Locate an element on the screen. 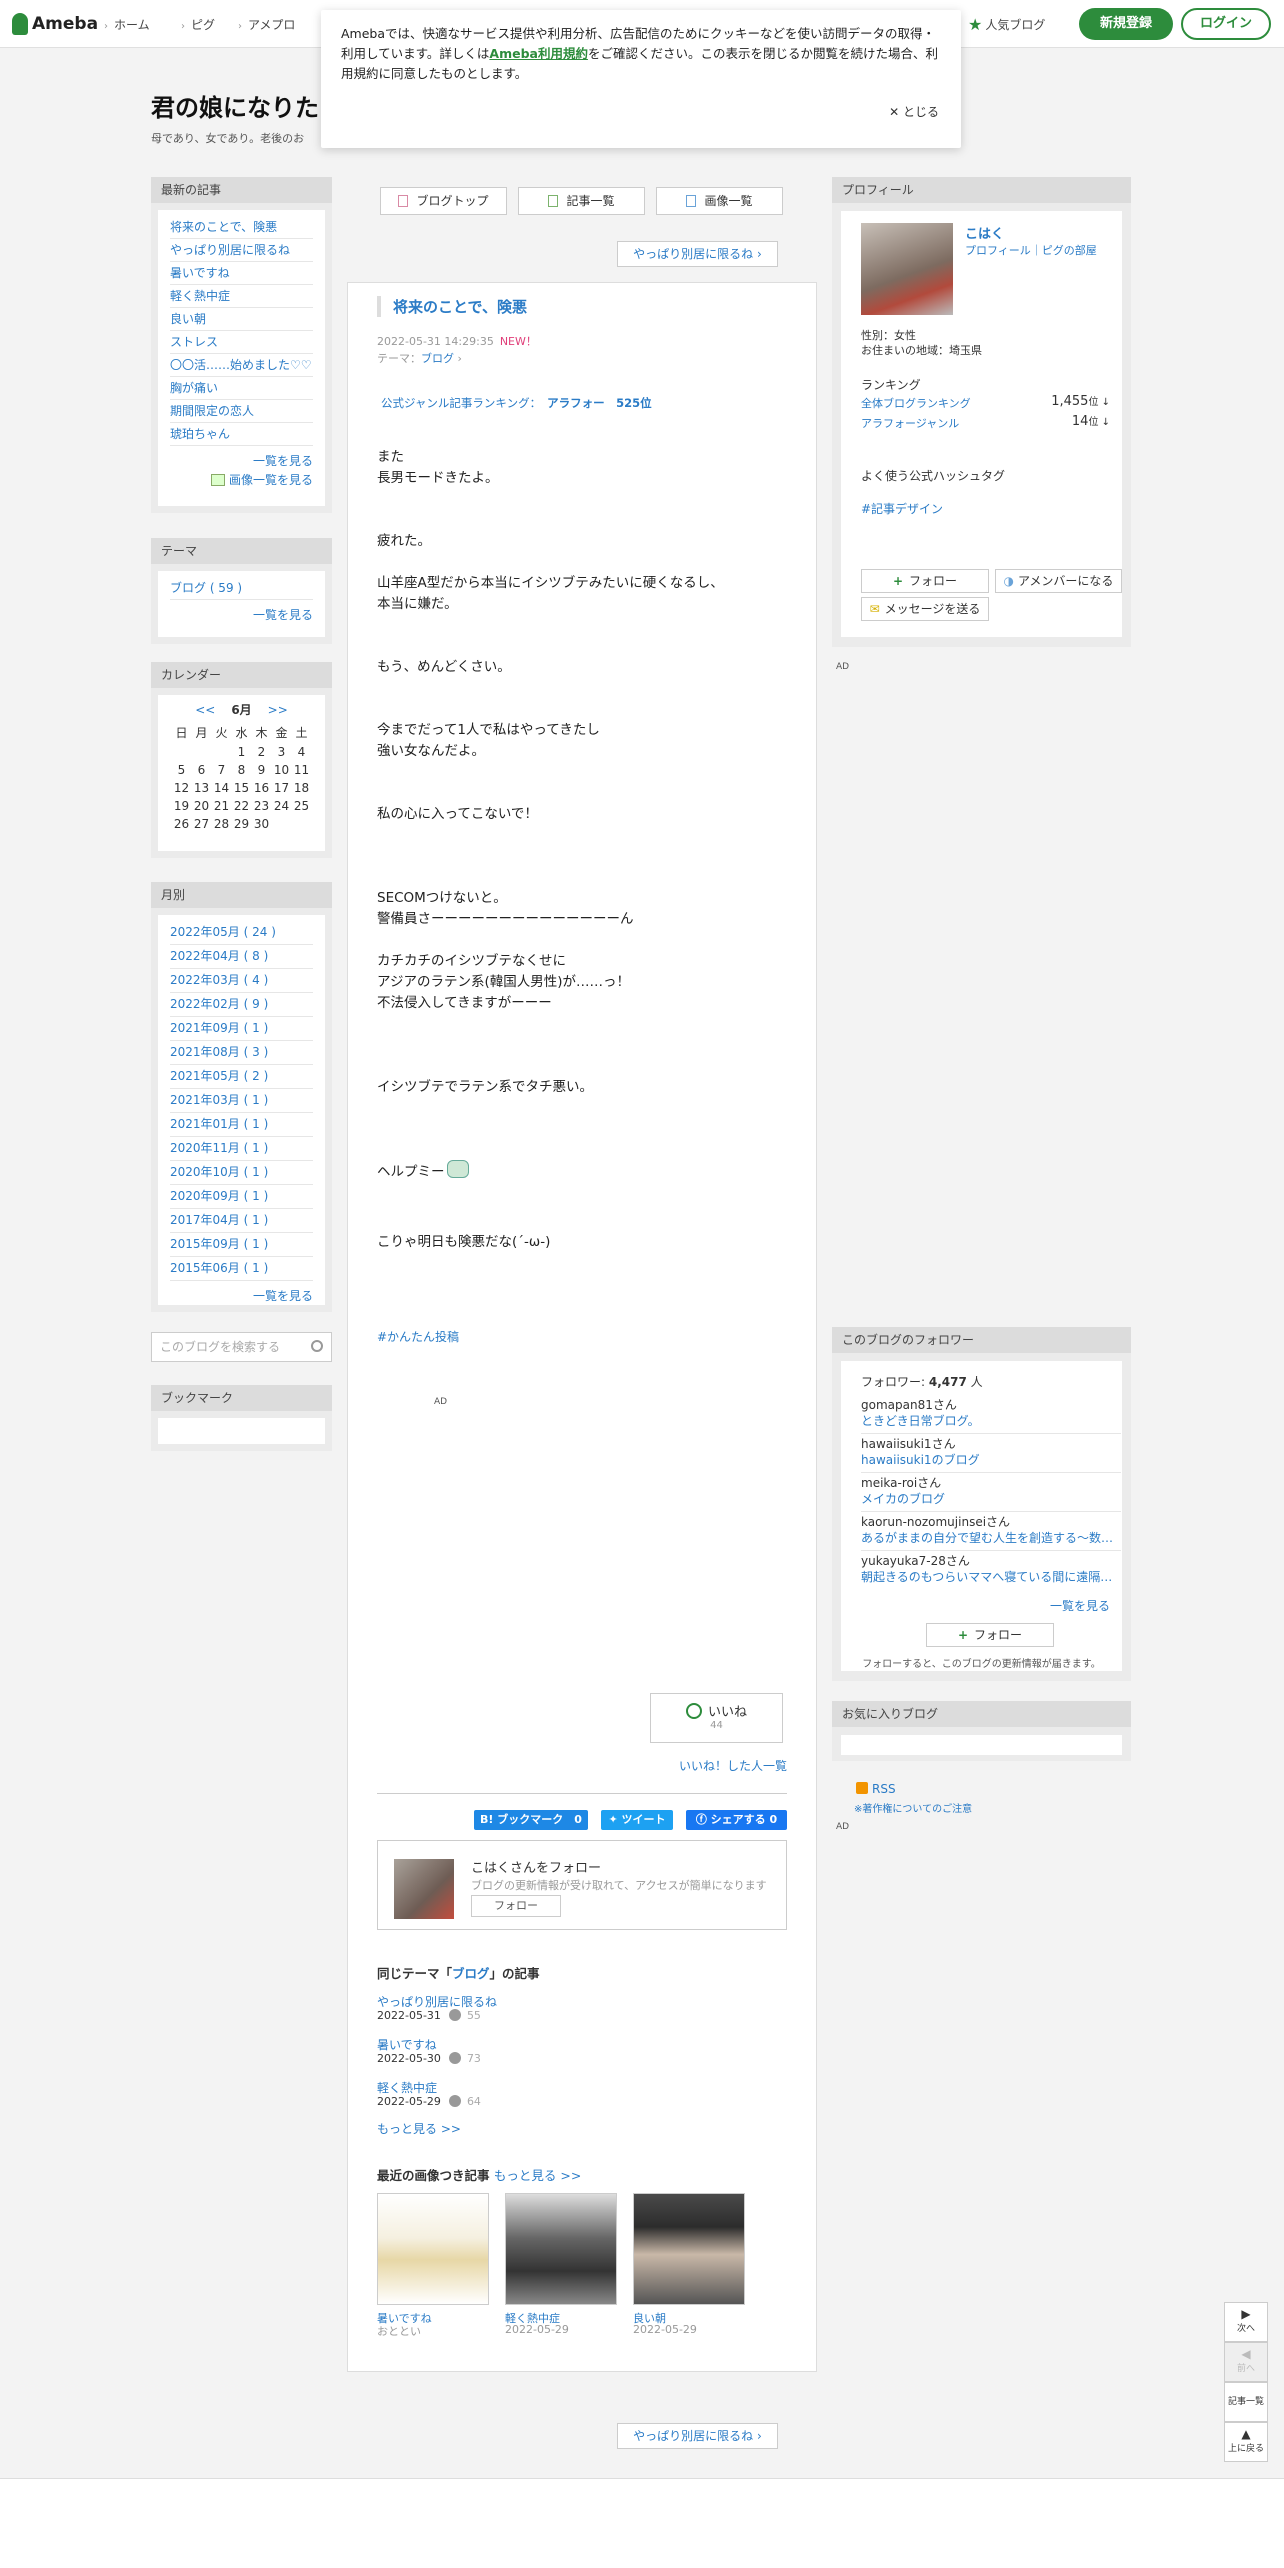 This screenshot has height=2568, width=1284. cookie-close-button: ✕ とじる is located at coordinates (914, 112).